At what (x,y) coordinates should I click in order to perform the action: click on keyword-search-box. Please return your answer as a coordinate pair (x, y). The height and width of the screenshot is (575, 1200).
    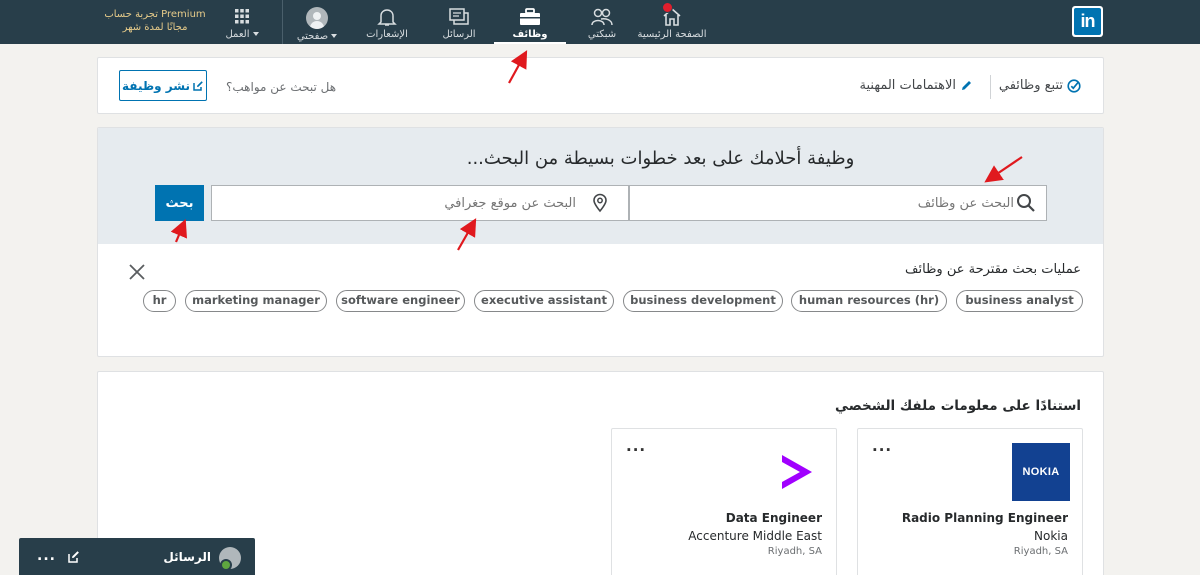
    Looking at the image, I should click on (838, 203).